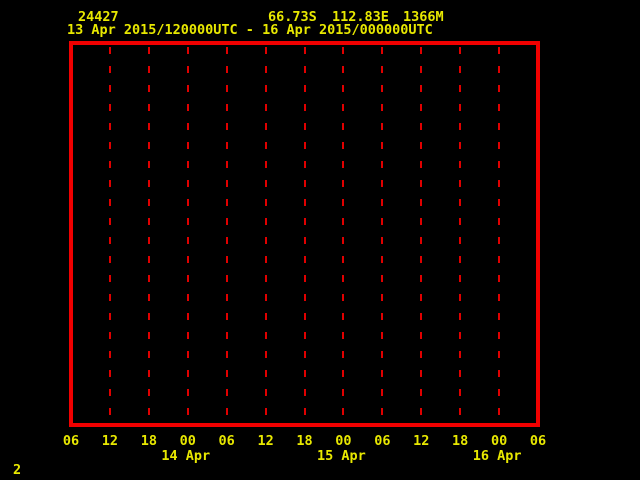 Image resolution: width=640 pixels, height=480 pixels. I want to click on x-day-label: 15 Apr, so click(341, 456).